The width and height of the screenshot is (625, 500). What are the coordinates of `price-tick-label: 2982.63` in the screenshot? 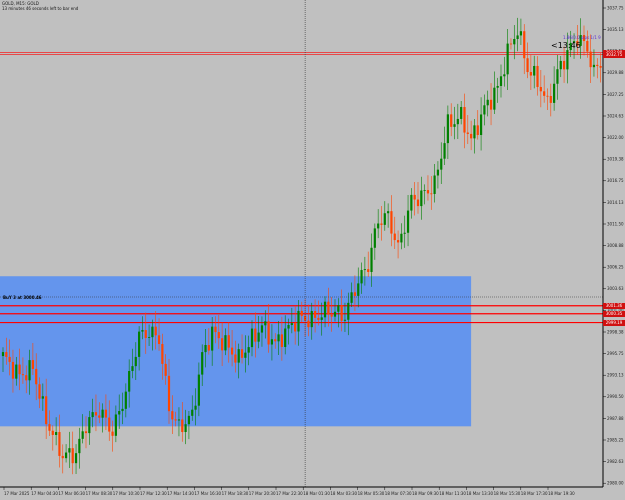 It's located at (615, 461).